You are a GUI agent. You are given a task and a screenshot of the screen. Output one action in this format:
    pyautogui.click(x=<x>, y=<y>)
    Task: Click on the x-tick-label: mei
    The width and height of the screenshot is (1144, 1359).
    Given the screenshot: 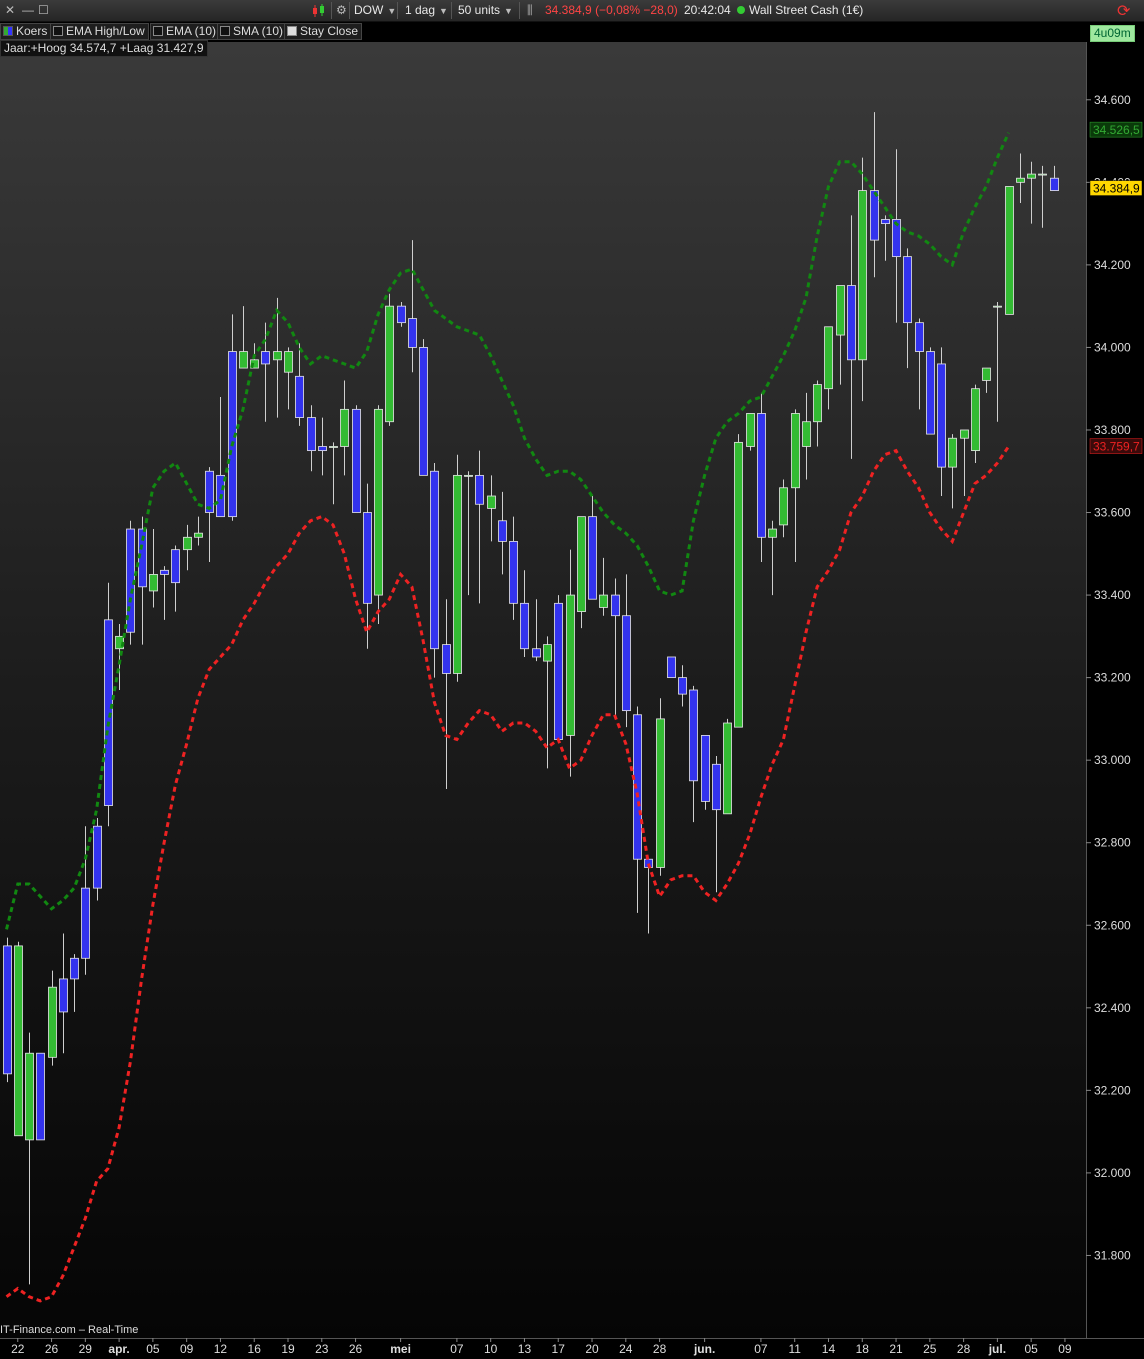 What is the action you would take?
    pyautogui.click(x=400, y=1349)
    